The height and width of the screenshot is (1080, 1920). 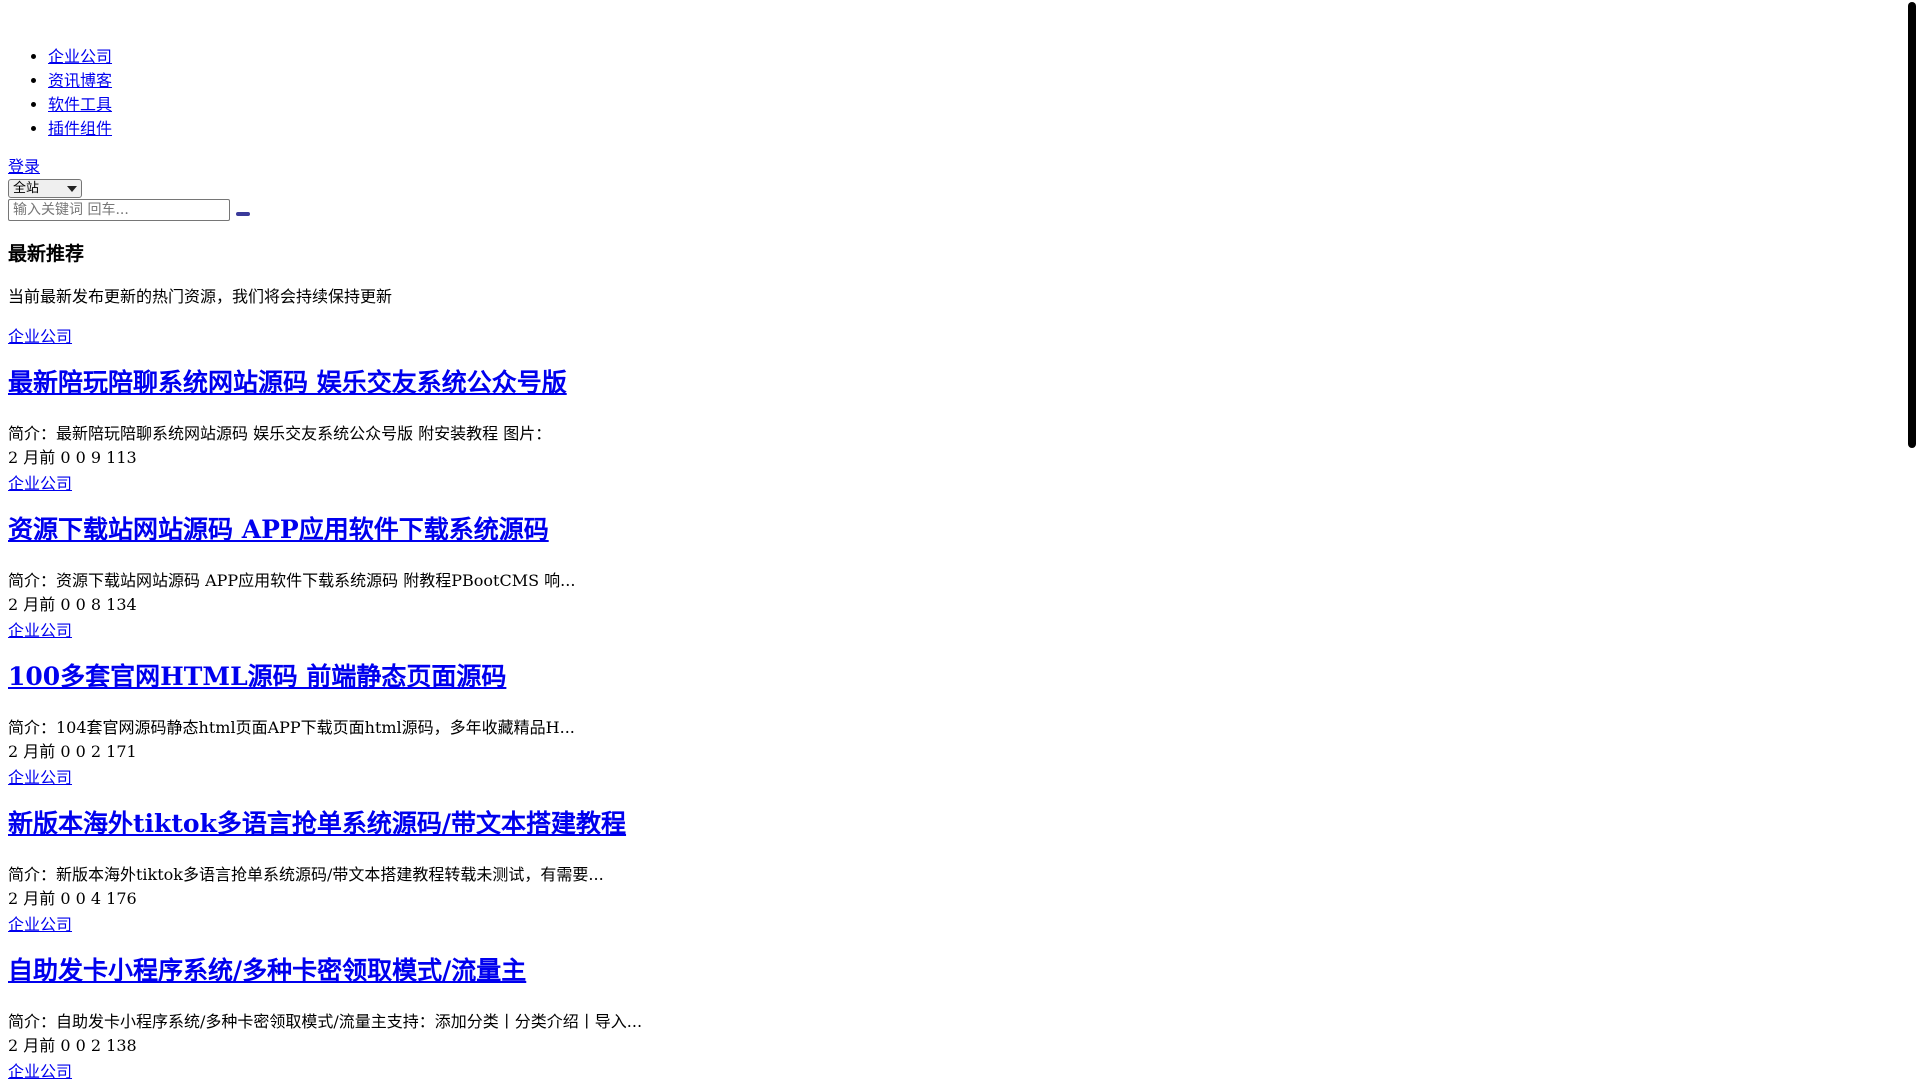 I want to click on post-title-link: 新版本海外tiktok多语言抢单系统源码/带文本搭建教程, so click(x=317, y=823).